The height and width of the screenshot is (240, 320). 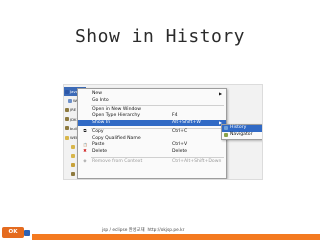 What do you see at coordinates (101, 122) in the screenshot?
I see `menu-item-label: Show In` at bounding box center [101, 122].